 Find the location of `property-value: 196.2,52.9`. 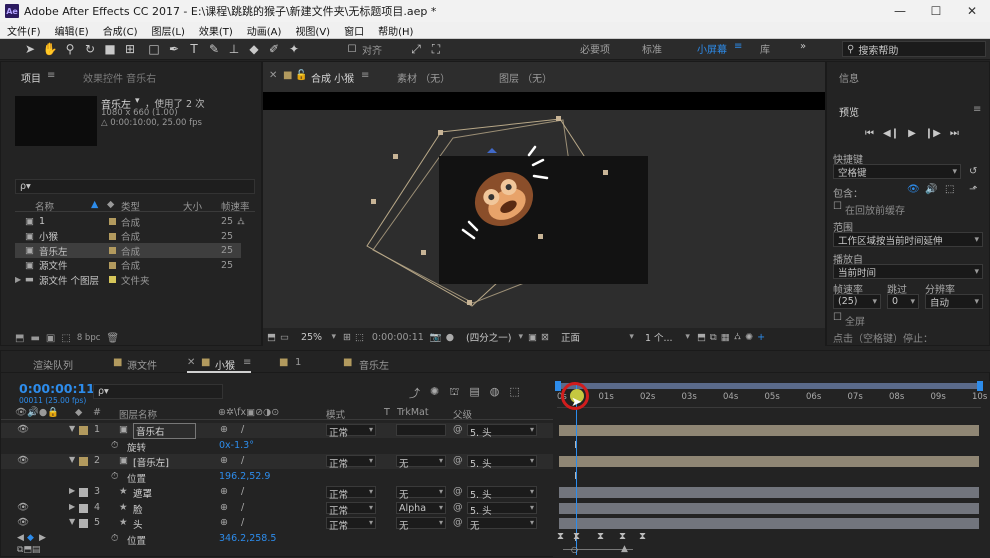

property-value: 196.2,52.9 is located at coordinates (244, 476).